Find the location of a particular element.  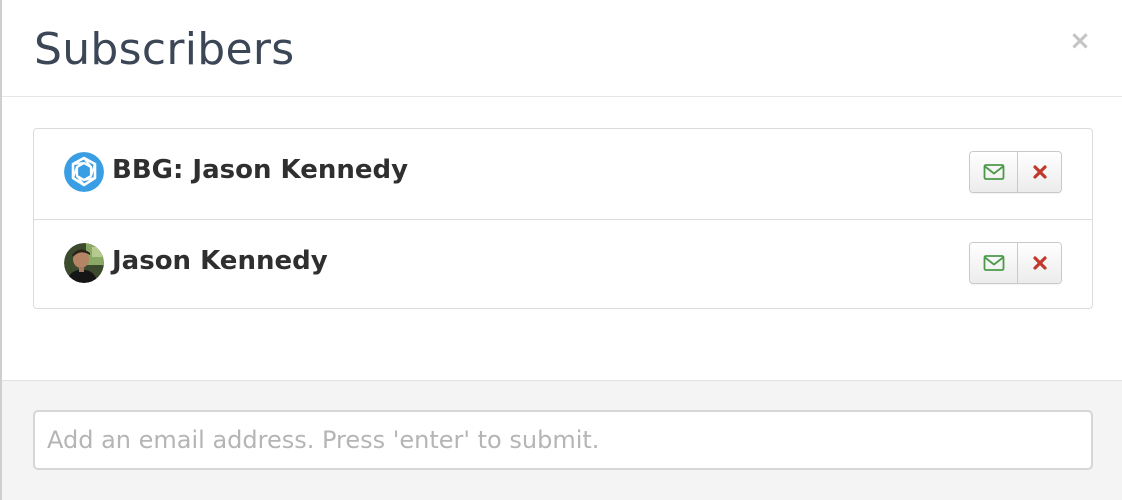

user-avatar is located at coordinates (84, 263).